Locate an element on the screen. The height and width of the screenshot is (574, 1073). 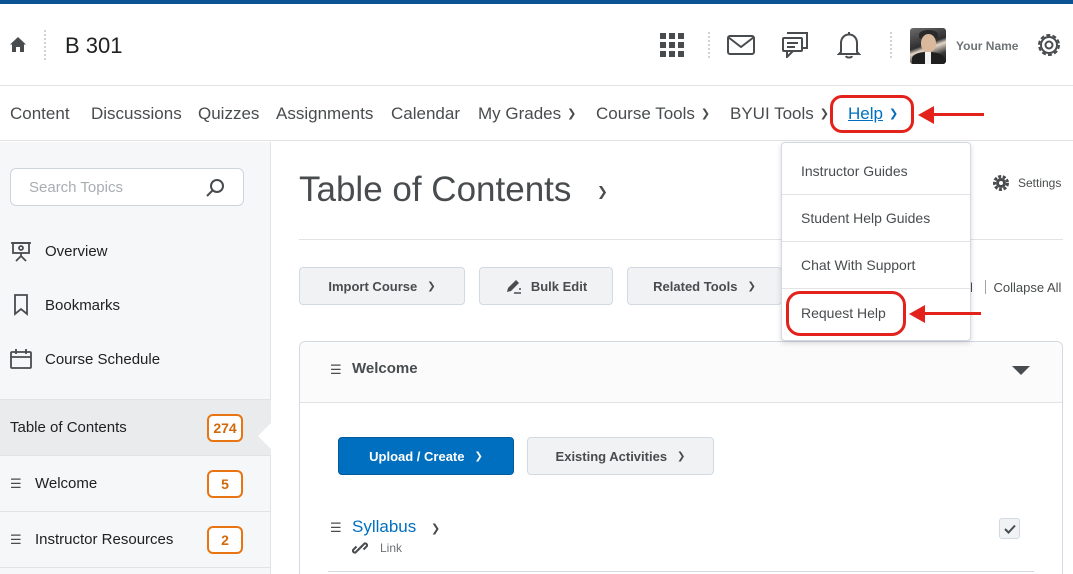
sidebar-item-overview: Overview is located at coordinates (59, 251).